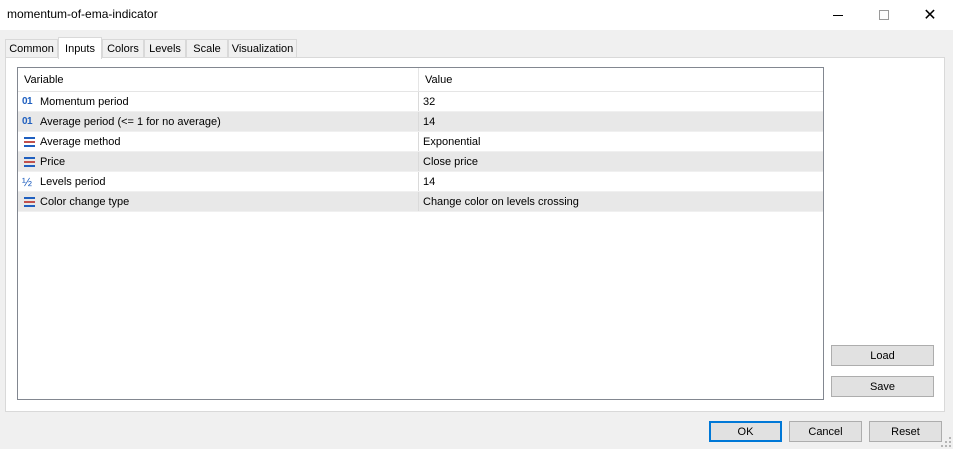  I want to click on save-button: Save, so click(882, 386).